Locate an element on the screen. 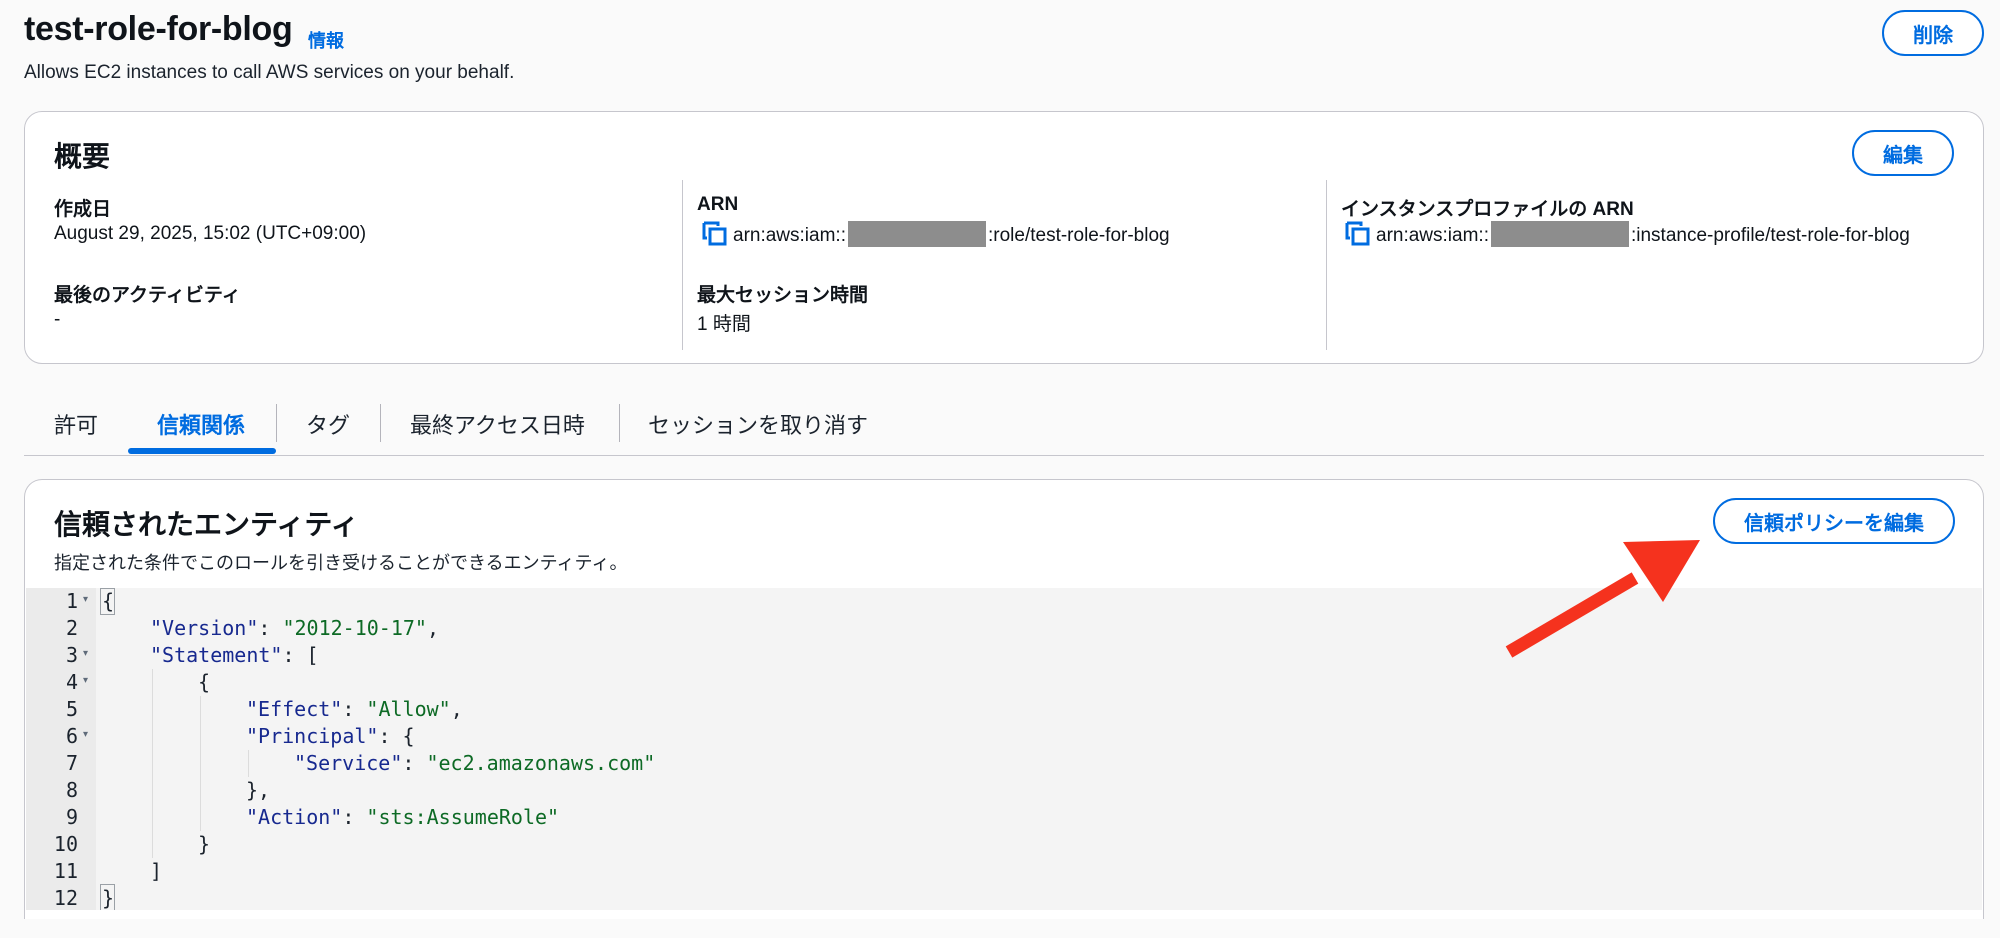 Image resolution: width=2000 pixels, height=938 pixels. page-title: test-role-for-blog is located at coordinates (158, 29).